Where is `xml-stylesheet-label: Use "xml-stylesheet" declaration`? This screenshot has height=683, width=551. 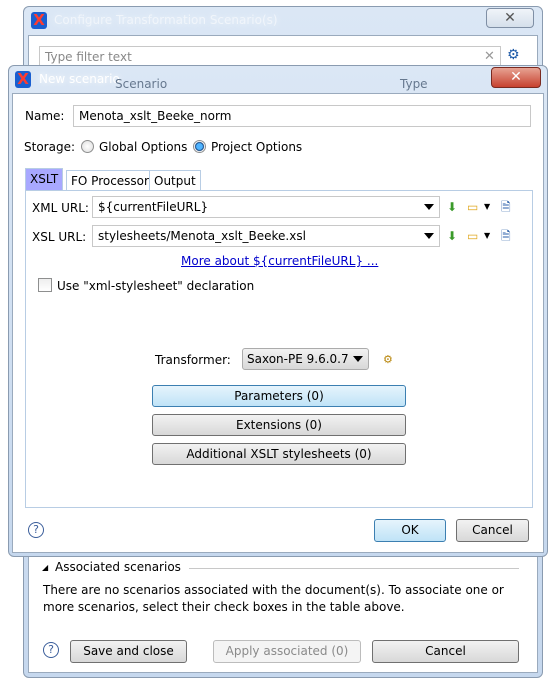 xml-stylesheet-label: Use "xml-stylesheet" declaration is located at coordinates (155, 286).